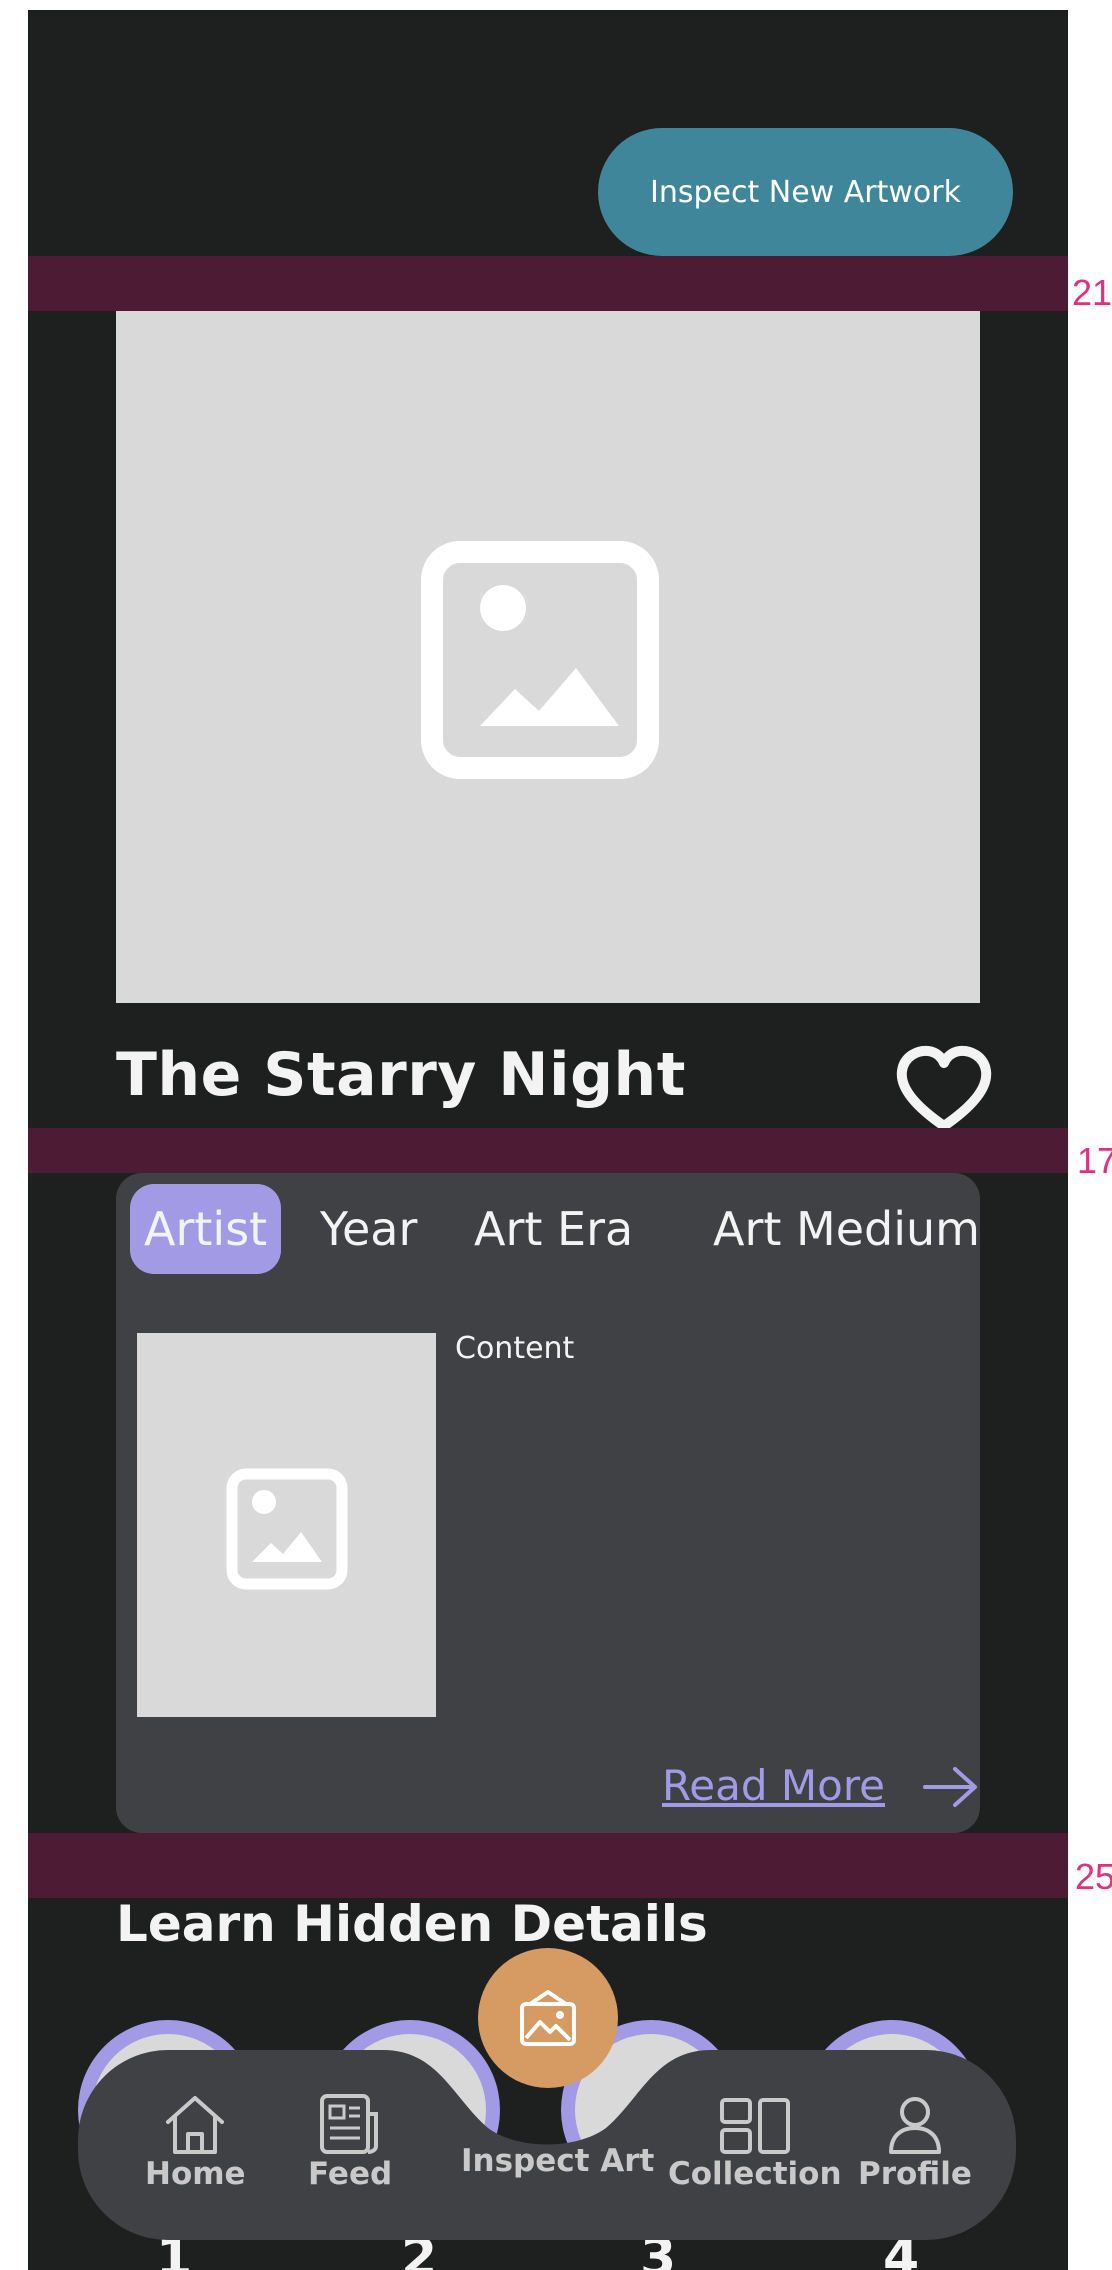  What do you see at coordinates (195, 2125) in the screenshot?
I see `home-icon` at bounding box center [195, 2125].